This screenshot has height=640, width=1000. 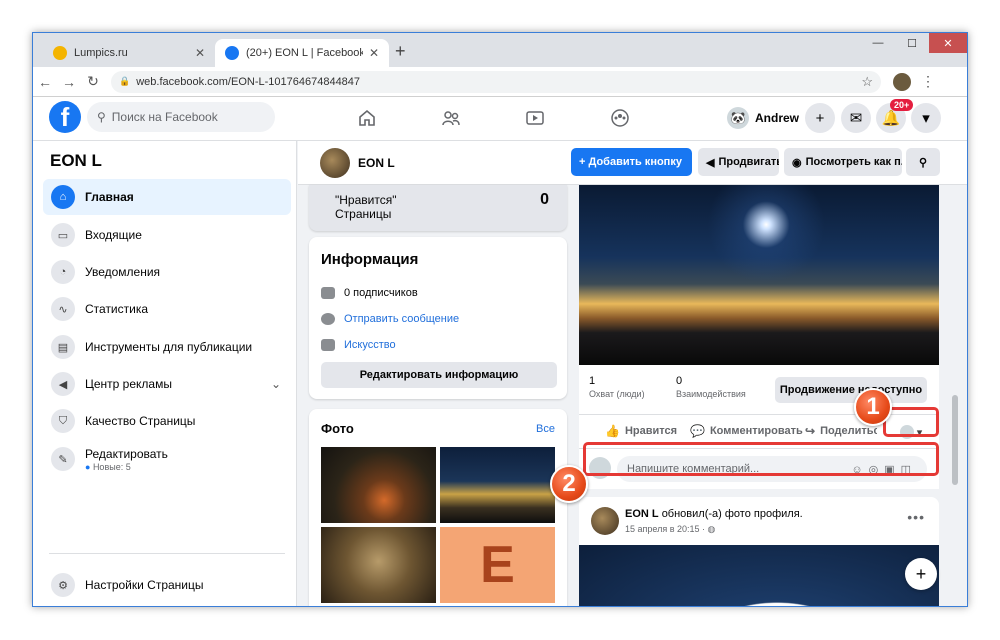 I want to click on shield-icon: ⛉, so click(x=63, y=421).